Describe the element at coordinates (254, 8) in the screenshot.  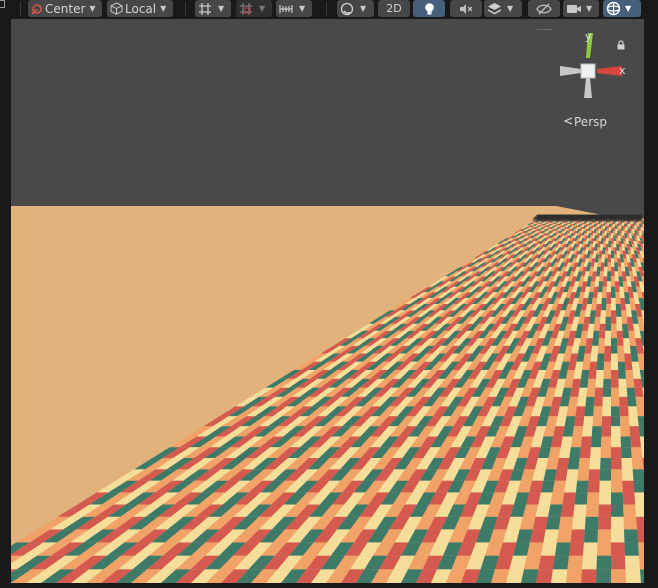
I see `grid-snap-dropdown: ▼` at that location.